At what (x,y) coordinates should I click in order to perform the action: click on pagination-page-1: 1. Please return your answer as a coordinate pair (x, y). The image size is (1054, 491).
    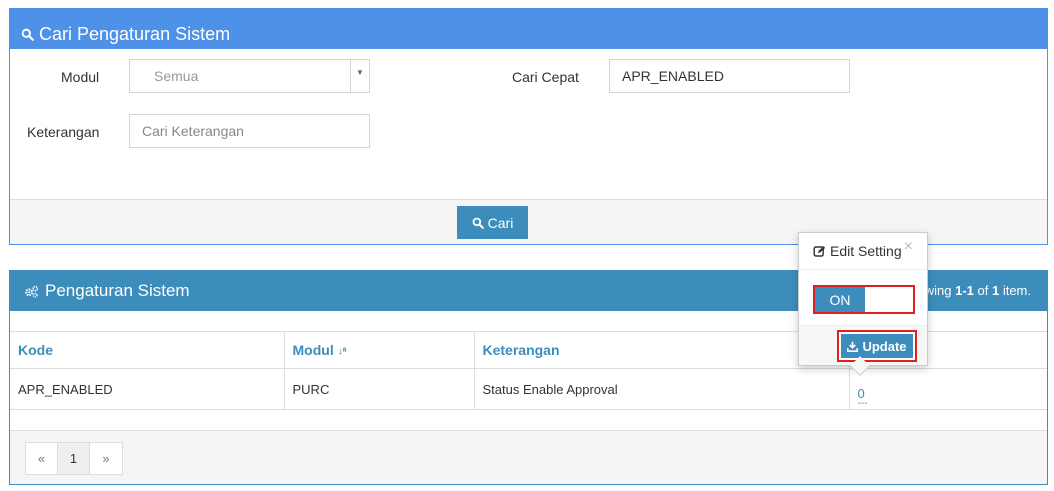
    Looking at the image, I should click on (74, 458).